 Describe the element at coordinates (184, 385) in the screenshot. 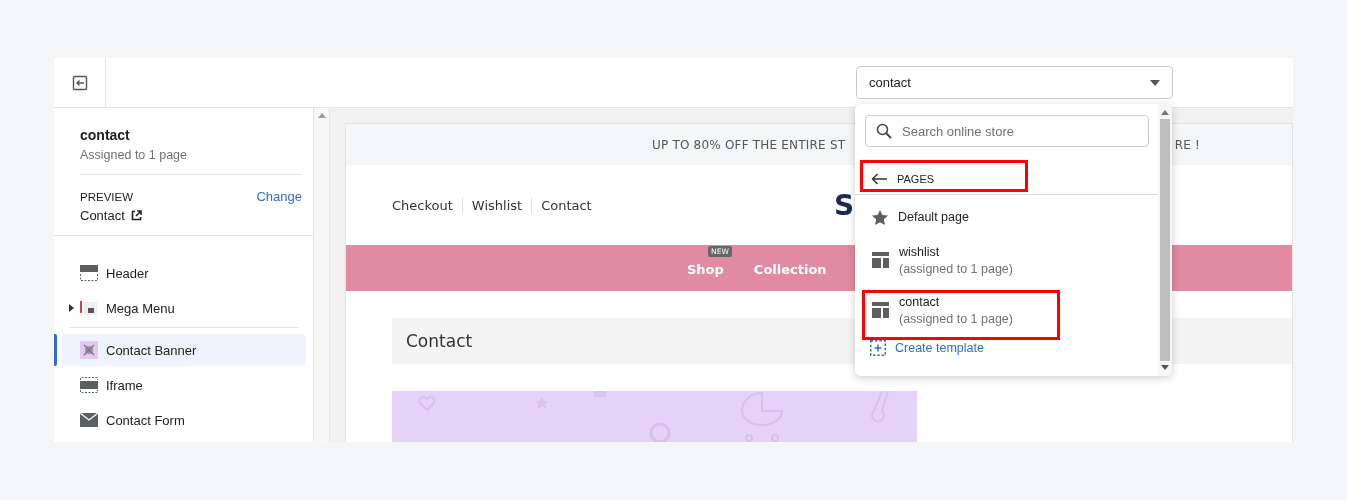

I see `section-item: Iframe` at that location.